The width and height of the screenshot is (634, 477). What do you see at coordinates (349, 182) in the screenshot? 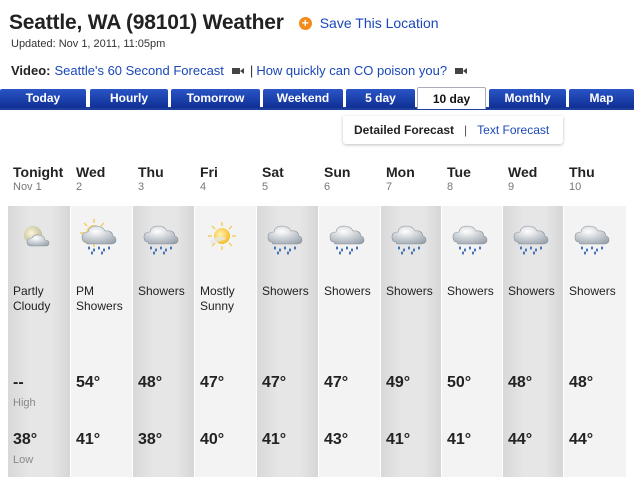
I see `day-header: Sun 6` at bounding box center [349, 182].